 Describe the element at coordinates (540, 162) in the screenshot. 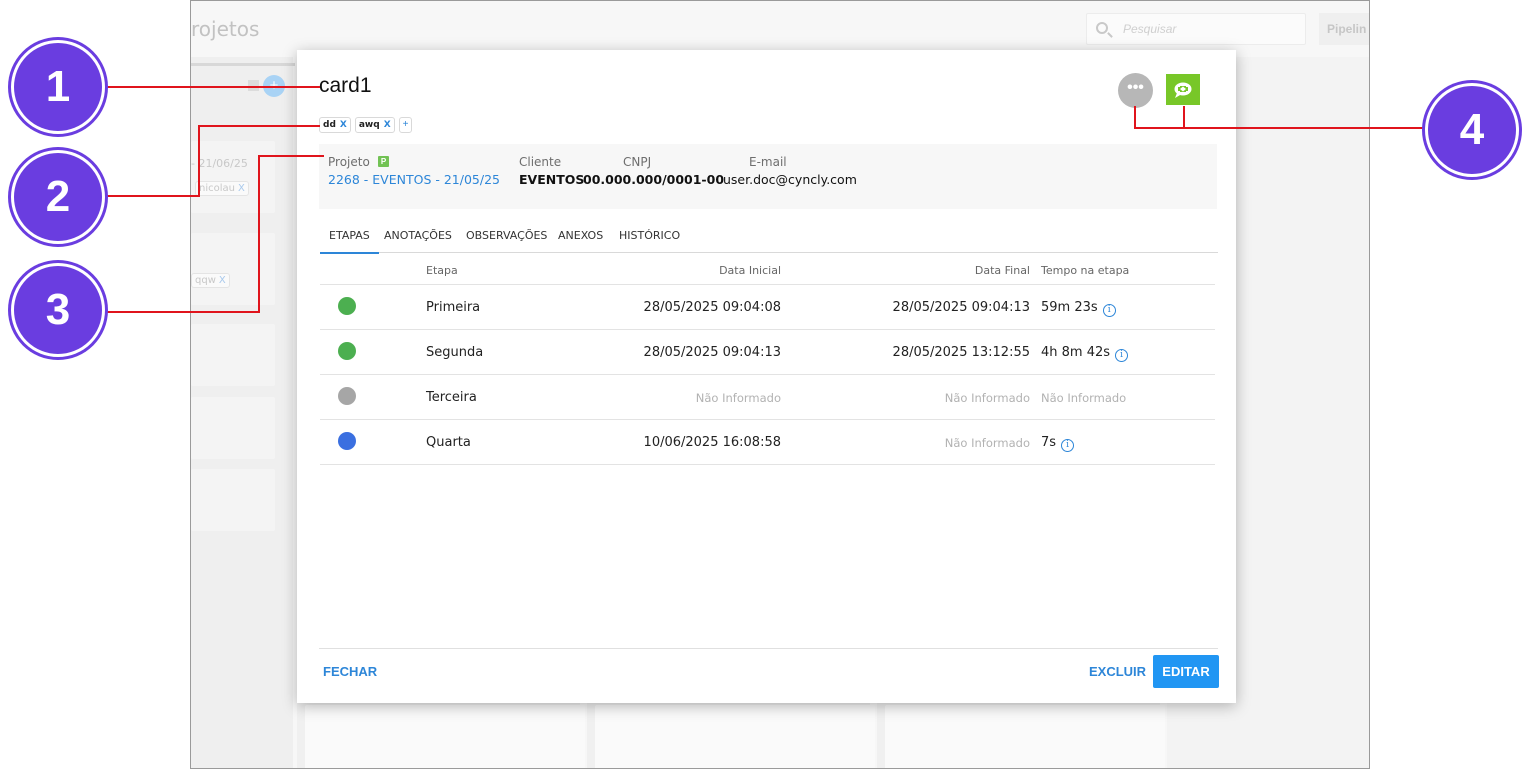

I see `cliente-label: Cliente` at that location.